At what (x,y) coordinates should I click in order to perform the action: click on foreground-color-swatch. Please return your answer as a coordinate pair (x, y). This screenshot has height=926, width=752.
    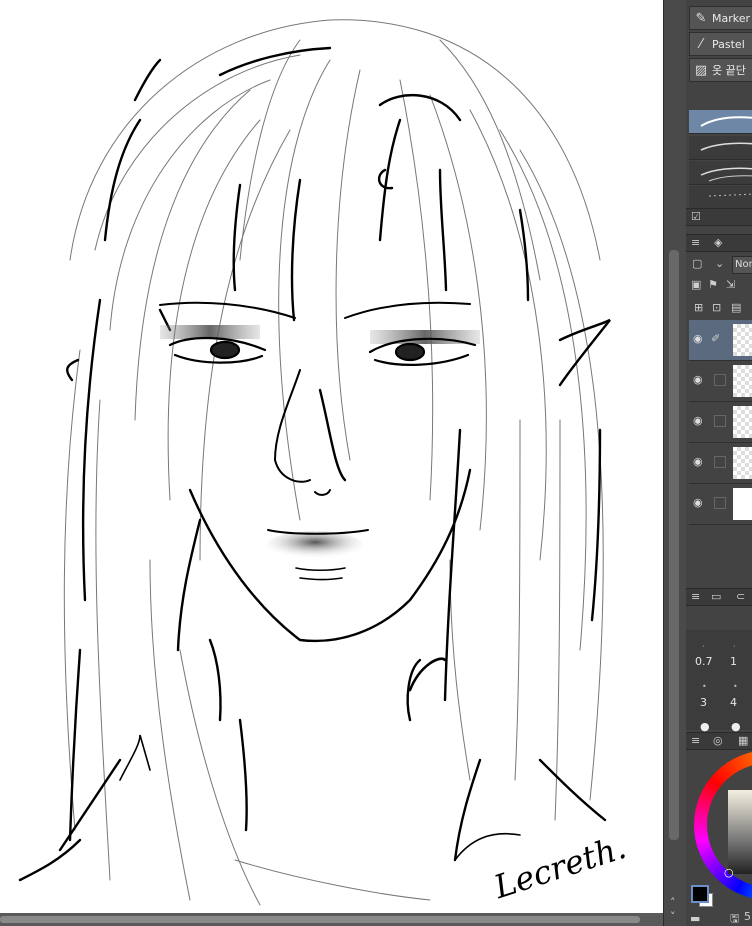
    Looking at the image, I should click on (700, 894).